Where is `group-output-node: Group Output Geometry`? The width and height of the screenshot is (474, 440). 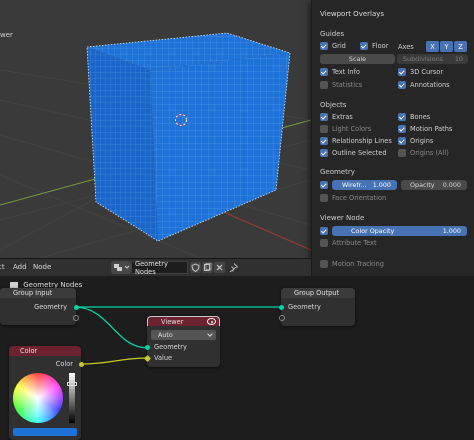 group-output-node: Group Output Geometry is located at coordinates (317, 307).